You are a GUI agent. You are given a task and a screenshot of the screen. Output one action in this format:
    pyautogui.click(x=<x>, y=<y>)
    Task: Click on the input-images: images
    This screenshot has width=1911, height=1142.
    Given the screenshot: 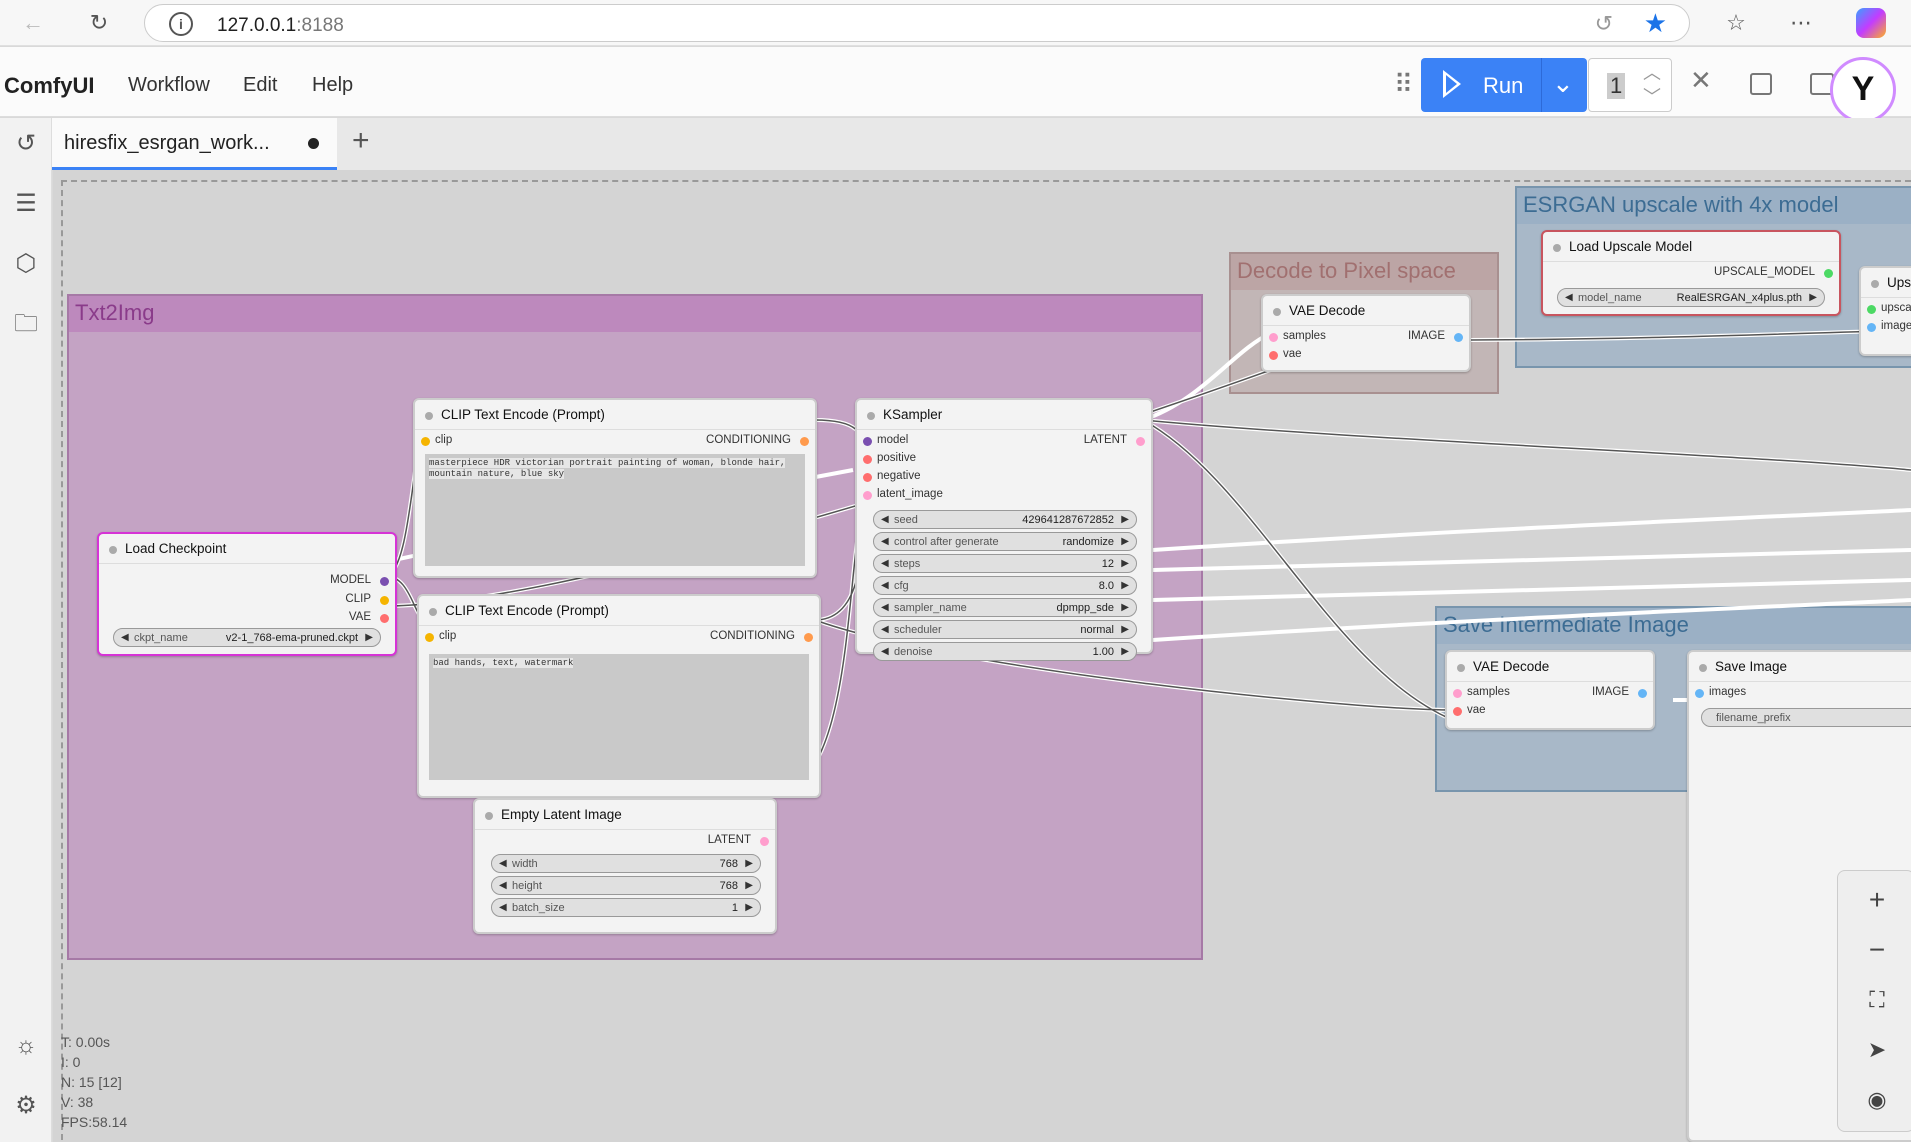 What is the action you would take?
    pyautogui.click(x=1727, y=692)
    